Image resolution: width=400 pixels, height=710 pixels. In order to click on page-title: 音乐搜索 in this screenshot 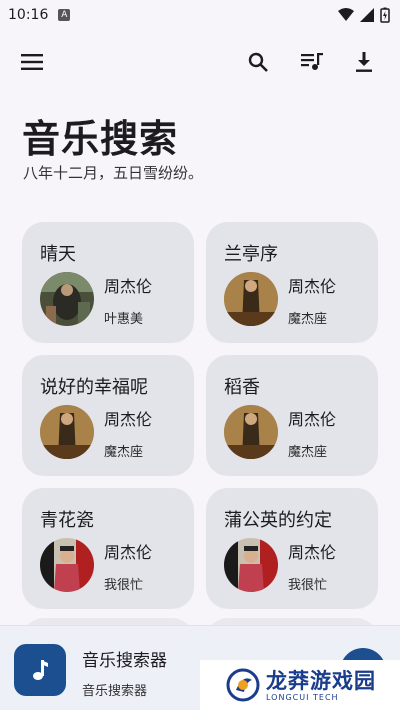, I will do `click(100, 139)`.